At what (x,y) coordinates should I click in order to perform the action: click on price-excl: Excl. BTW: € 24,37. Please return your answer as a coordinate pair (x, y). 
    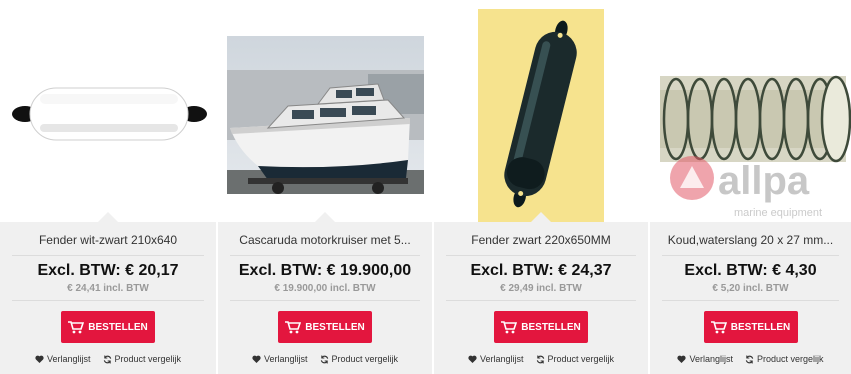
    Looking at the image, I should click on (541, 270).